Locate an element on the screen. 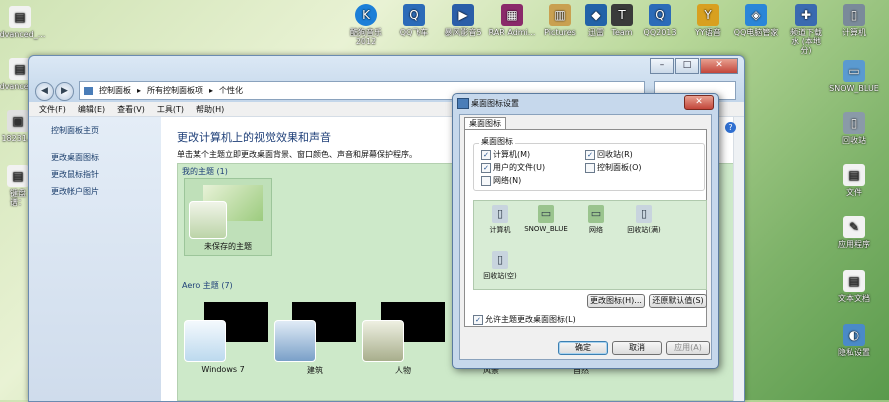 This screenshot has height=402, width=889. desktop-icon-recycle: ▯ 回收站 is located at coordinates (854, 128).